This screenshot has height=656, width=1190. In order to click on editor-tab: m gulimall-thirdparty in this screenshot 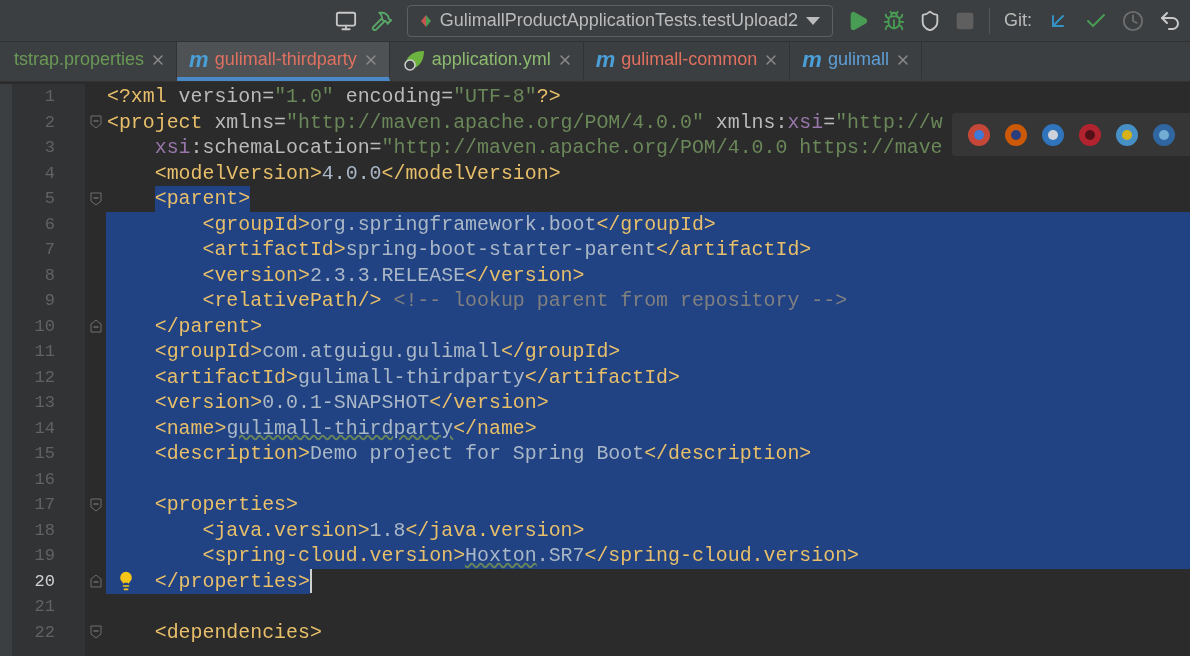, I will do `click(283, 61)`.